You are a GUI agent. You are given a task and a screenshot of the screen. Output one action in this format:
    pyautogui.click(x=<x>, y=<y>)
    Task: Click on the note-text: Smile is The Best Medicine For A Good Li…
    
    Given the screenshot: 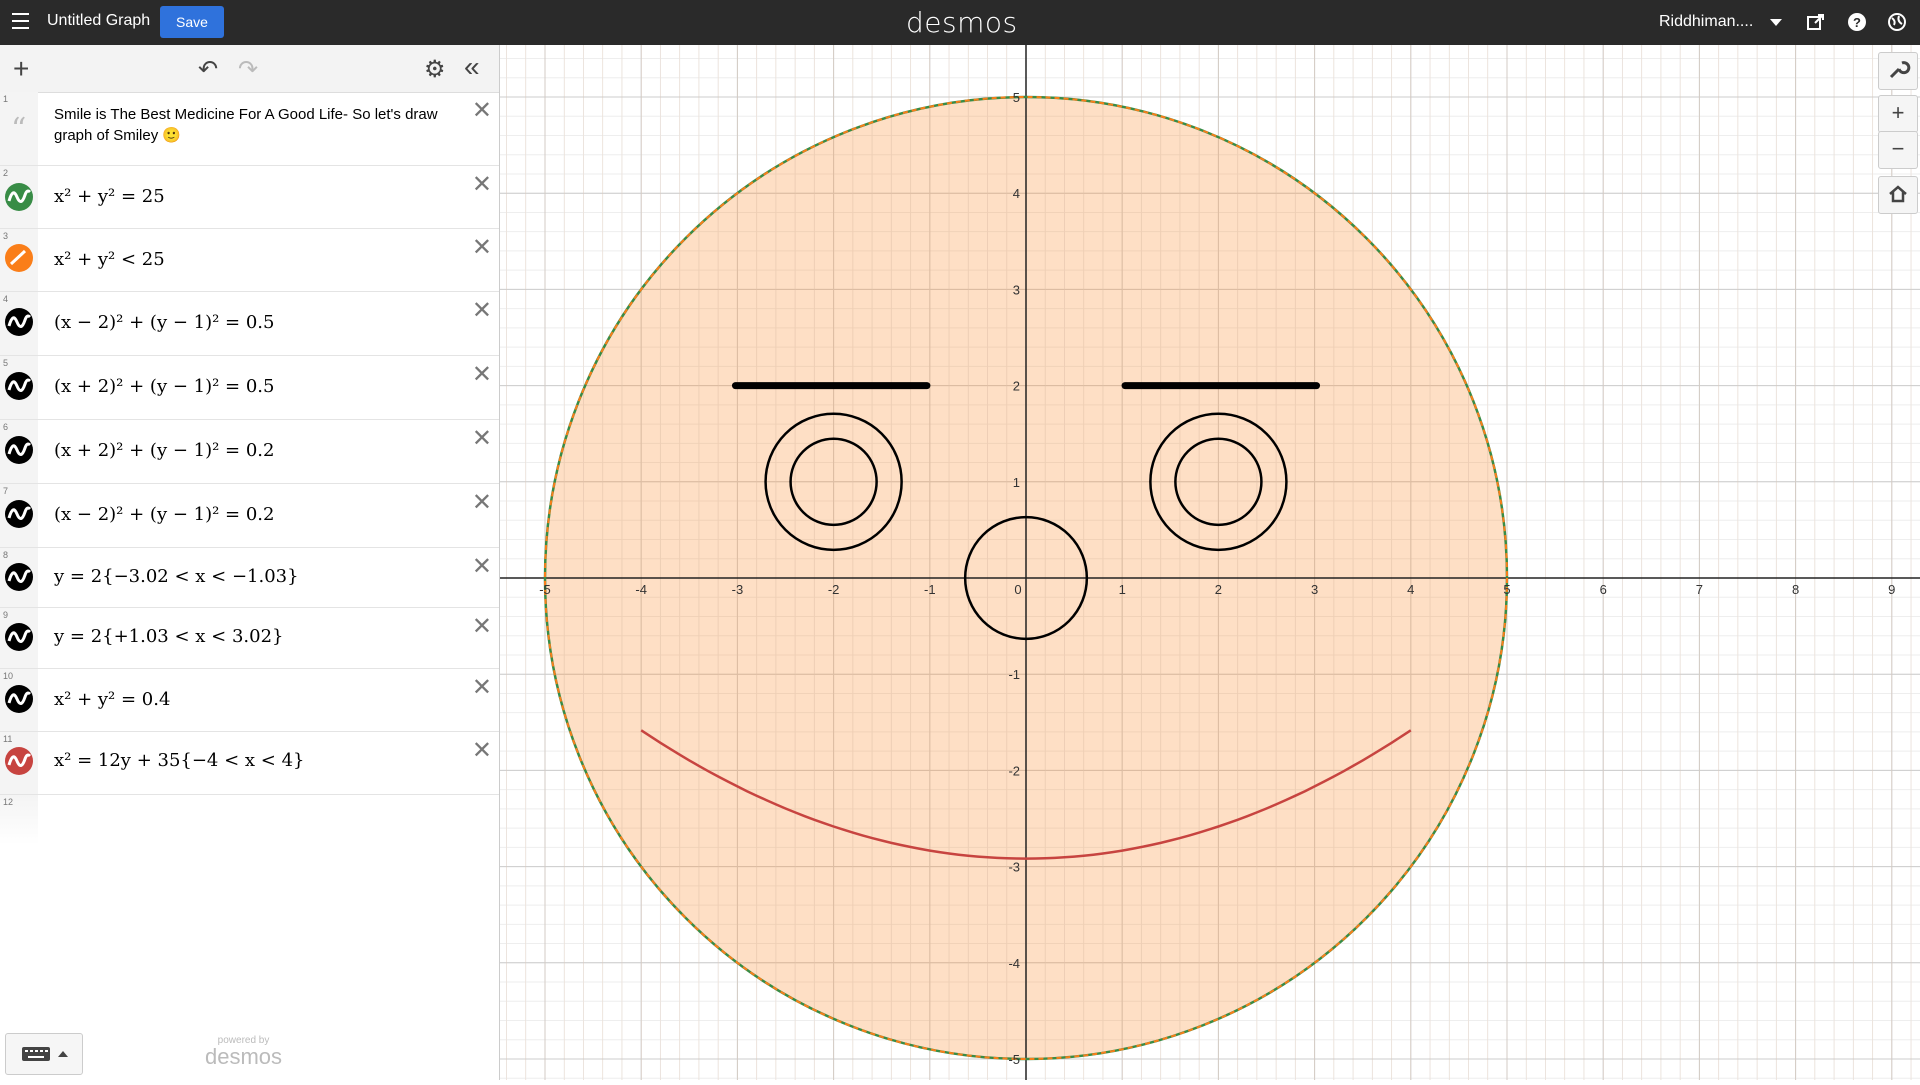 What is the action you would take?
    pyautogui.click(x=249, y=125)
    